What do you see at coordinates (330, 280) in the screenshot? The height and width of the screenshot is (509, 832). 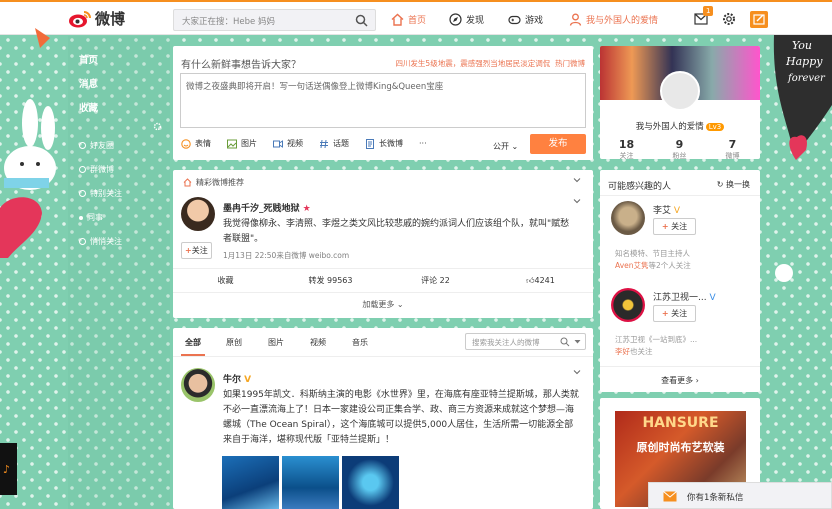 I see `repost-action: 转发 99563` at bounding box center [330, 280].